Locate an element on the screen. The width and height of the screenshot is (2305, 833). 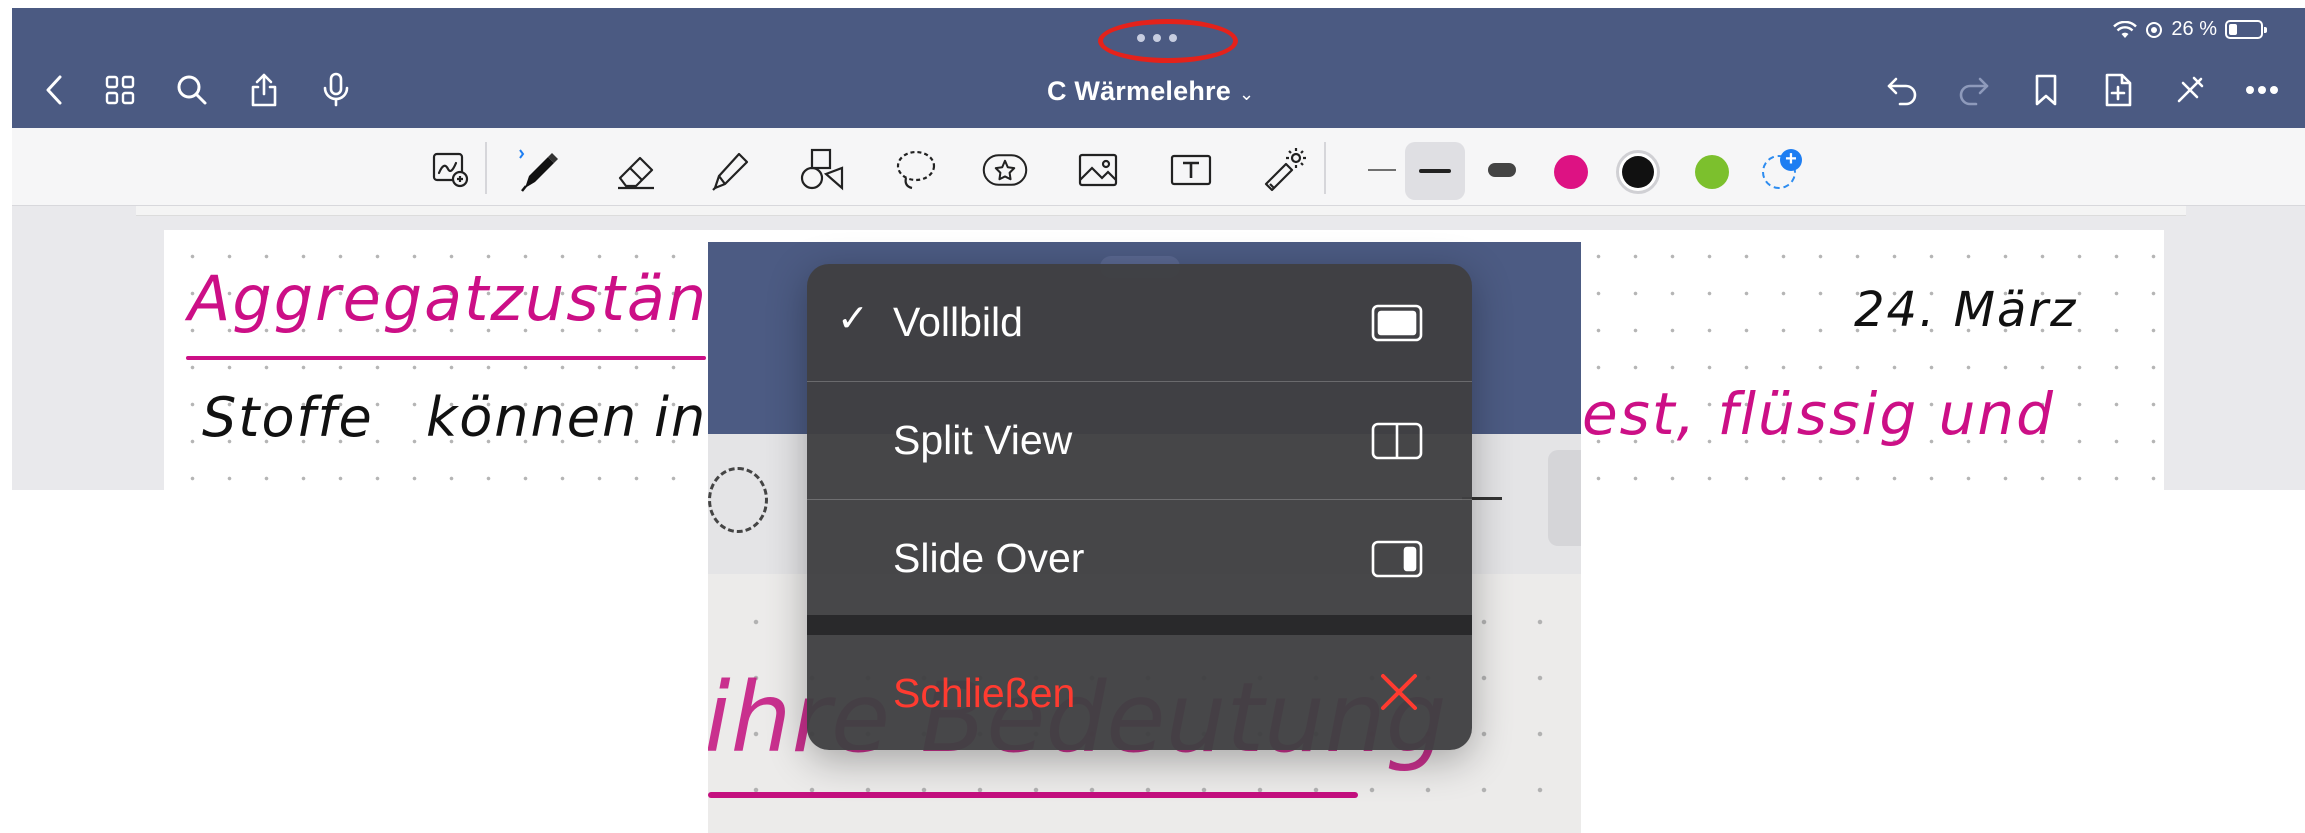
note-word-3: in is located at coordinates (681, 417).